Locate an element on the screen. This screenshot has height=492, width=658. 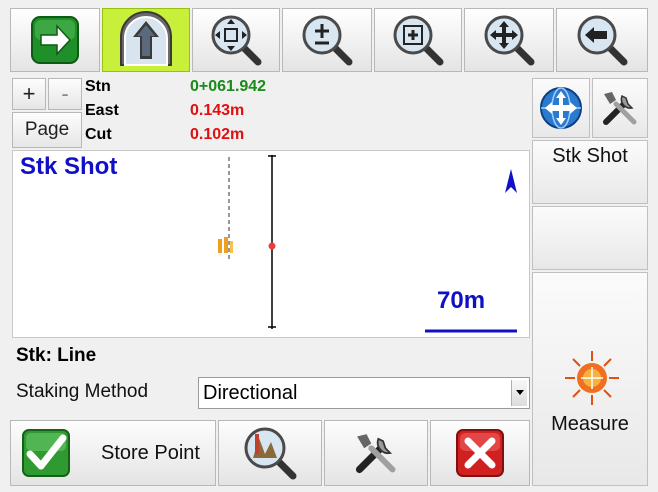
pan-icon is located at coordinates (509, 40).